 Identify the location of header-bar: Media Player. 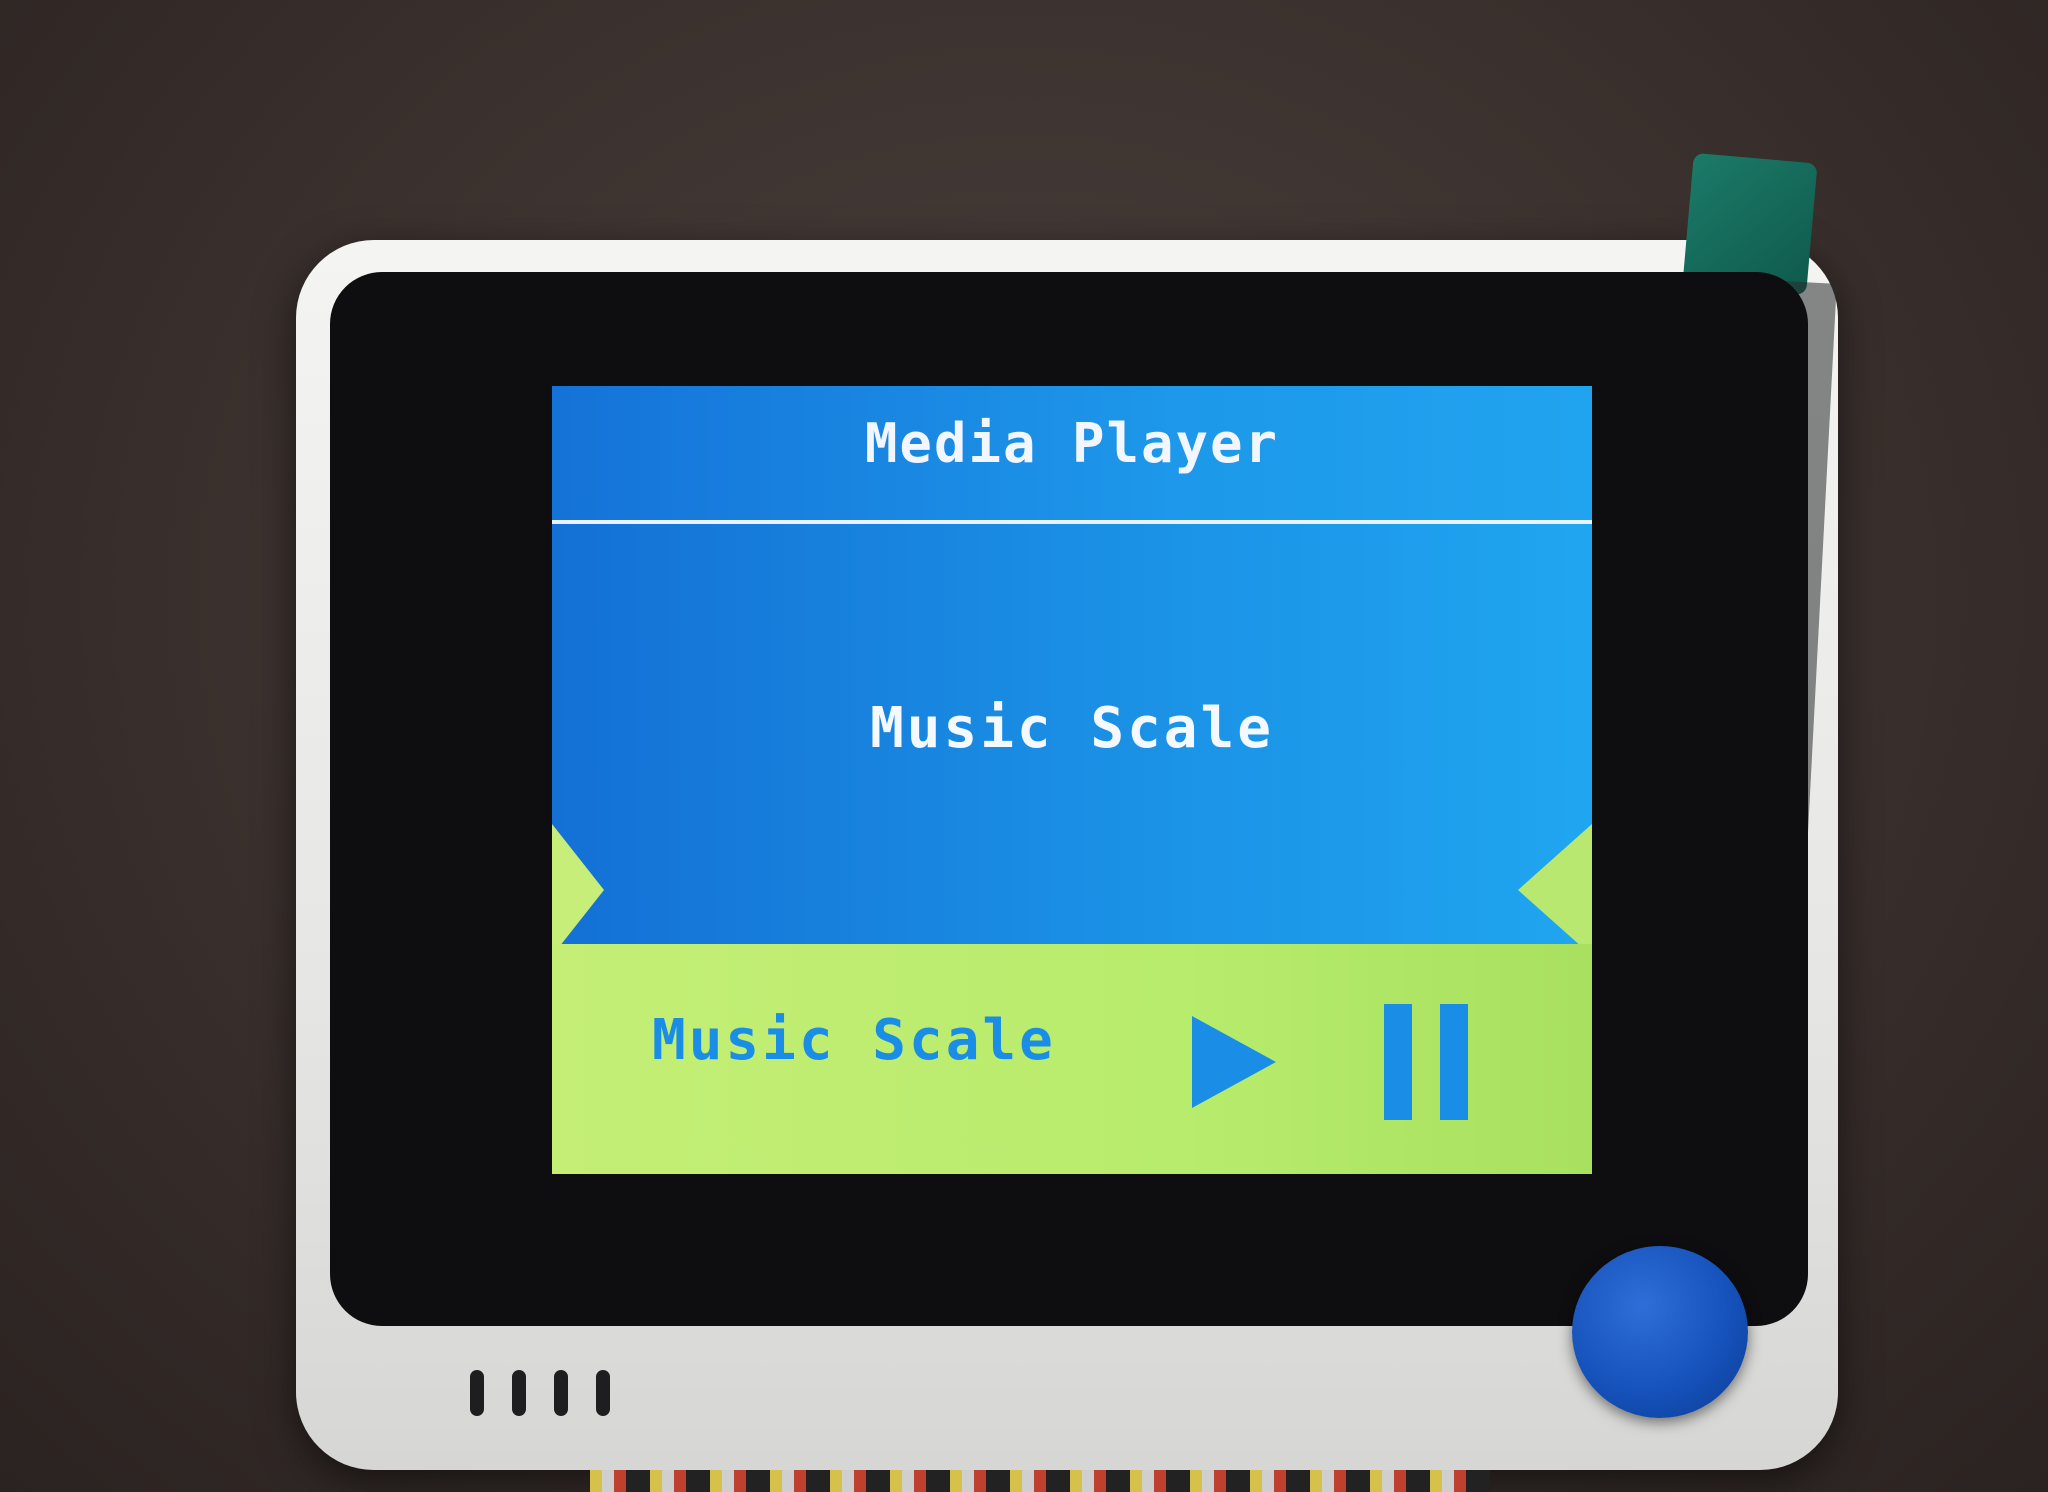
(1072, 453).